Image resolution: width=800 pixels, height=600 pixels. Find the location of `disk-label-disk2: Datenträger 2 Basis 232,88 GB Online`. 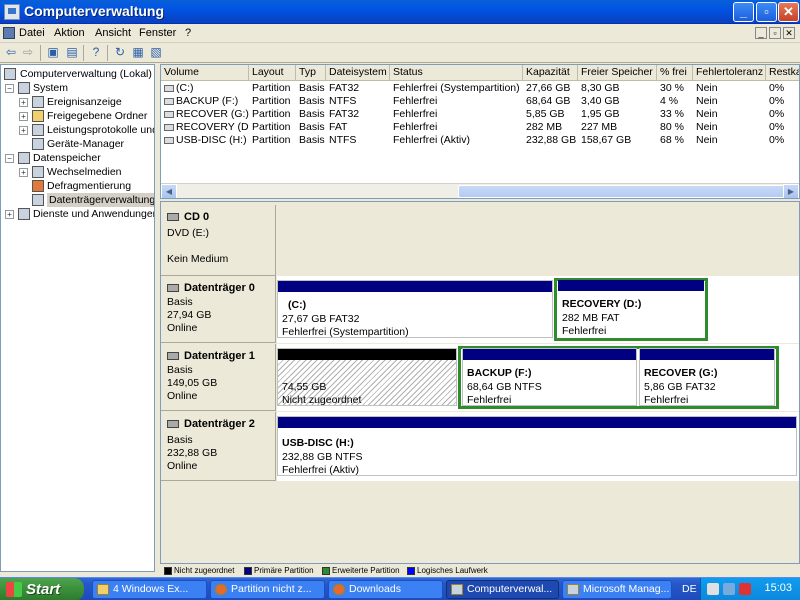

disk-label-disk2: Datenträger 2 Basis 232,88 GB Online is located at coordinates (218, 446).